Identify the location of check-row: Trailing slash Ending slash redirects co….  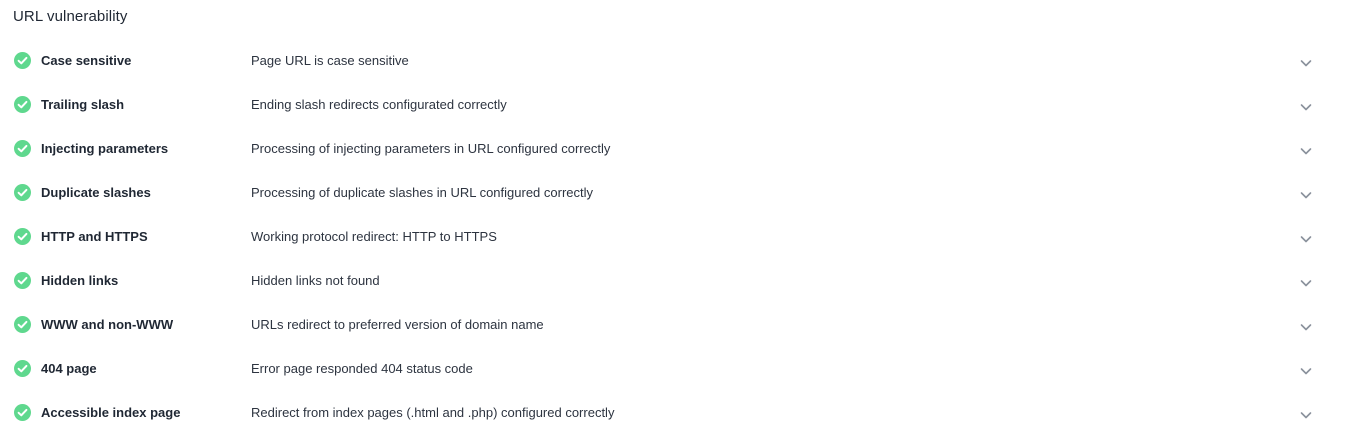
(673, 105).